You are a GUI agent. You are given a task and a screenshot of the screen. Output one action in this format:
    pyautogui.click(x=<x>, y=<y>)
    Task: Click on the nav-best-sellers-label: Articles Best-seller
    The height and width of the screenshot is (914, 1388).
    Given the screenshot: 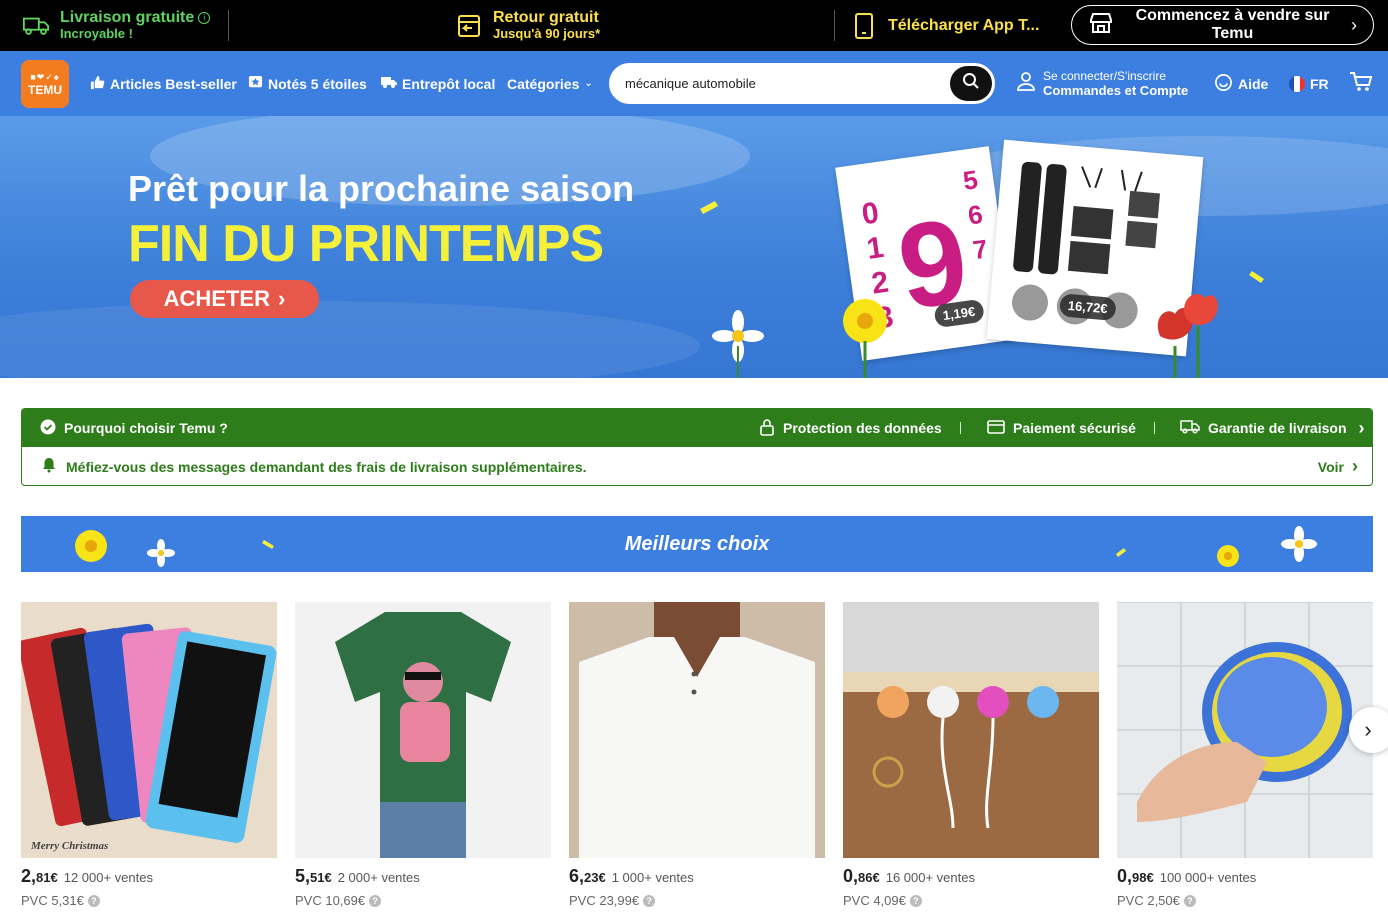 What is the action you would take?
    pyautogui.click(x=173, y=83)
    